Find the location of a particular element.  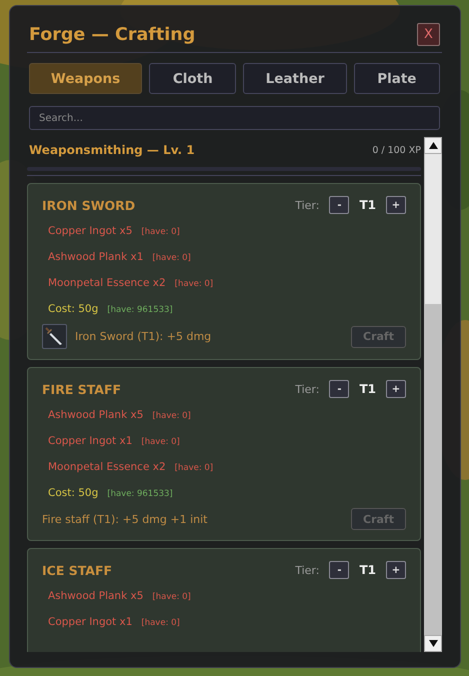

tab: Cloth is located at coordinates (192, 78).